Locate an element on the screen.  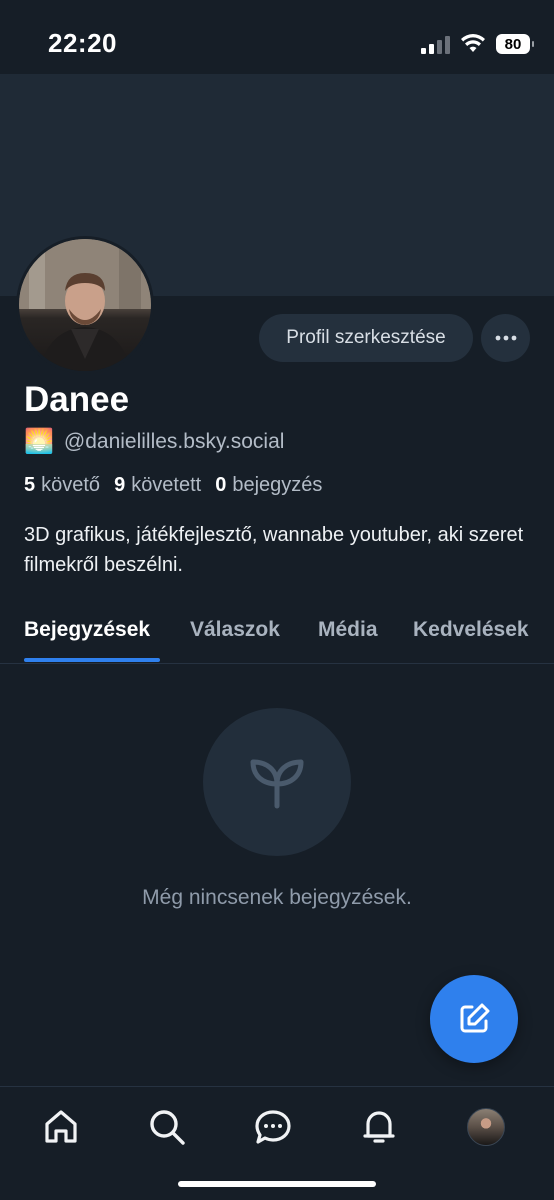
posts-stat: 0 bejegyzés is located at coordinates (269, 485).